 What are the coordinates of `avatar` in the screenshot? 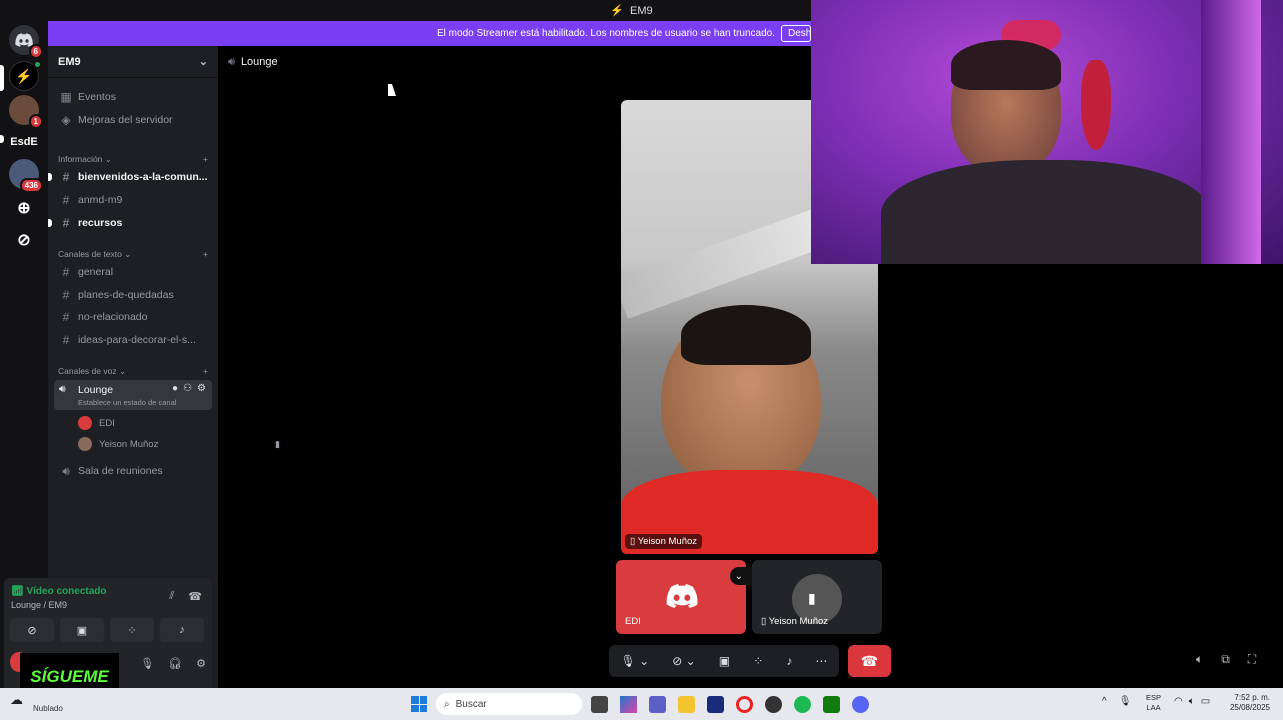 It's located at (85, 423).